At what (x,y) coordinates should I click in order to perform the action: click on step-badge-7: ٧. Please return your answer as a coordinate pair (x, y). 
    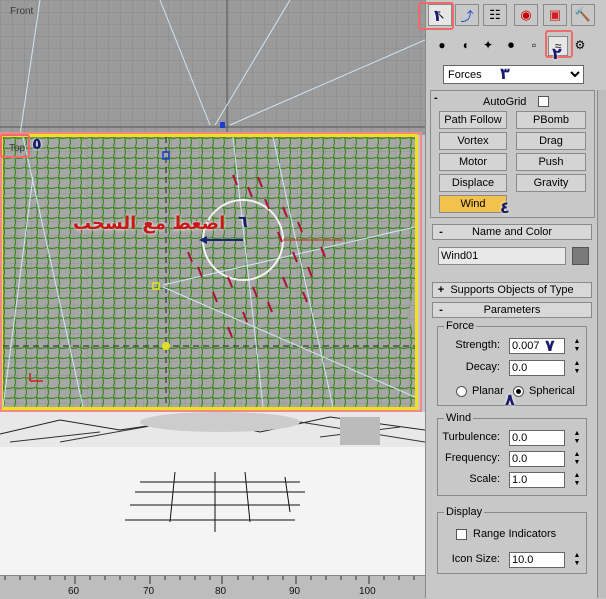
    Looking at the image, I should click on (550, 345).